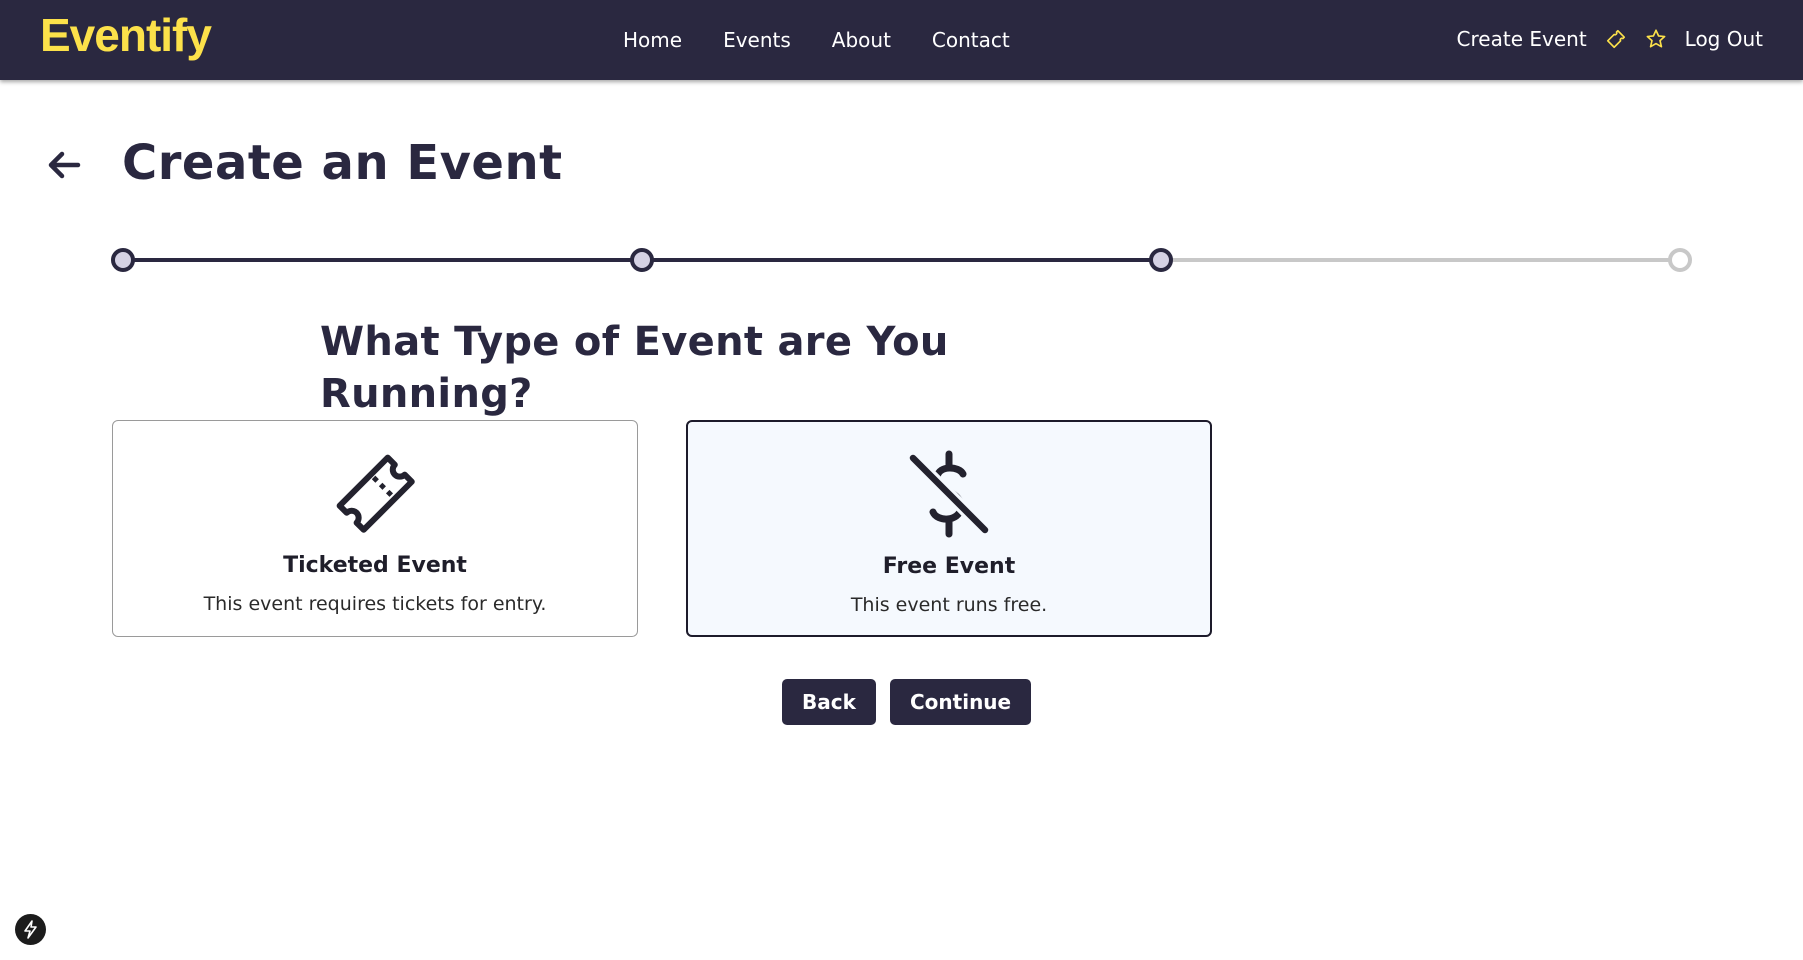 This screenshot has width=1803, height=960. I want to click on arrow-left-icon, so click(64, 165).